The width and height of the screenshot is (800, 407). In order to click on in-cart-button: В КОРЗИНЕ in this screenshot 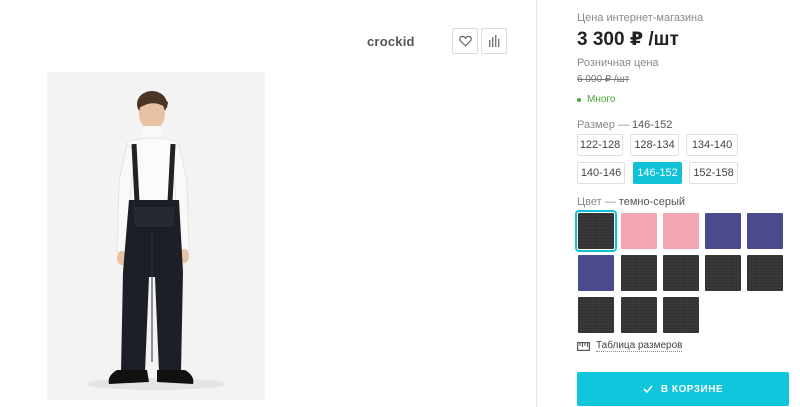, I will do `click(683, 389)`.